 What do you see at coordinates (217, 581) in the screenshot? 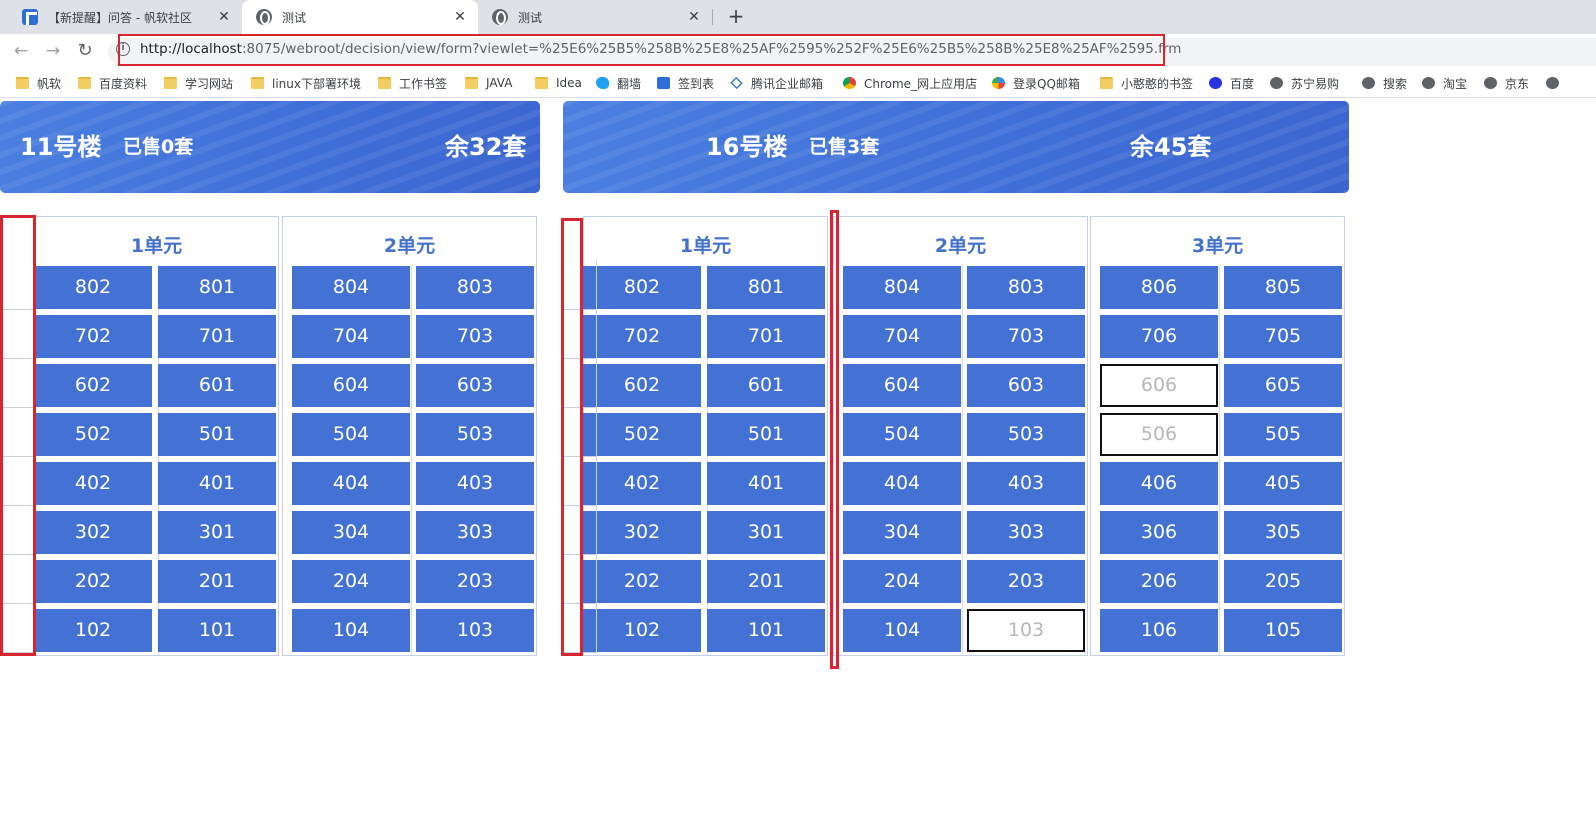
I see `room-cell: 201` at bounding box center [217, 581].